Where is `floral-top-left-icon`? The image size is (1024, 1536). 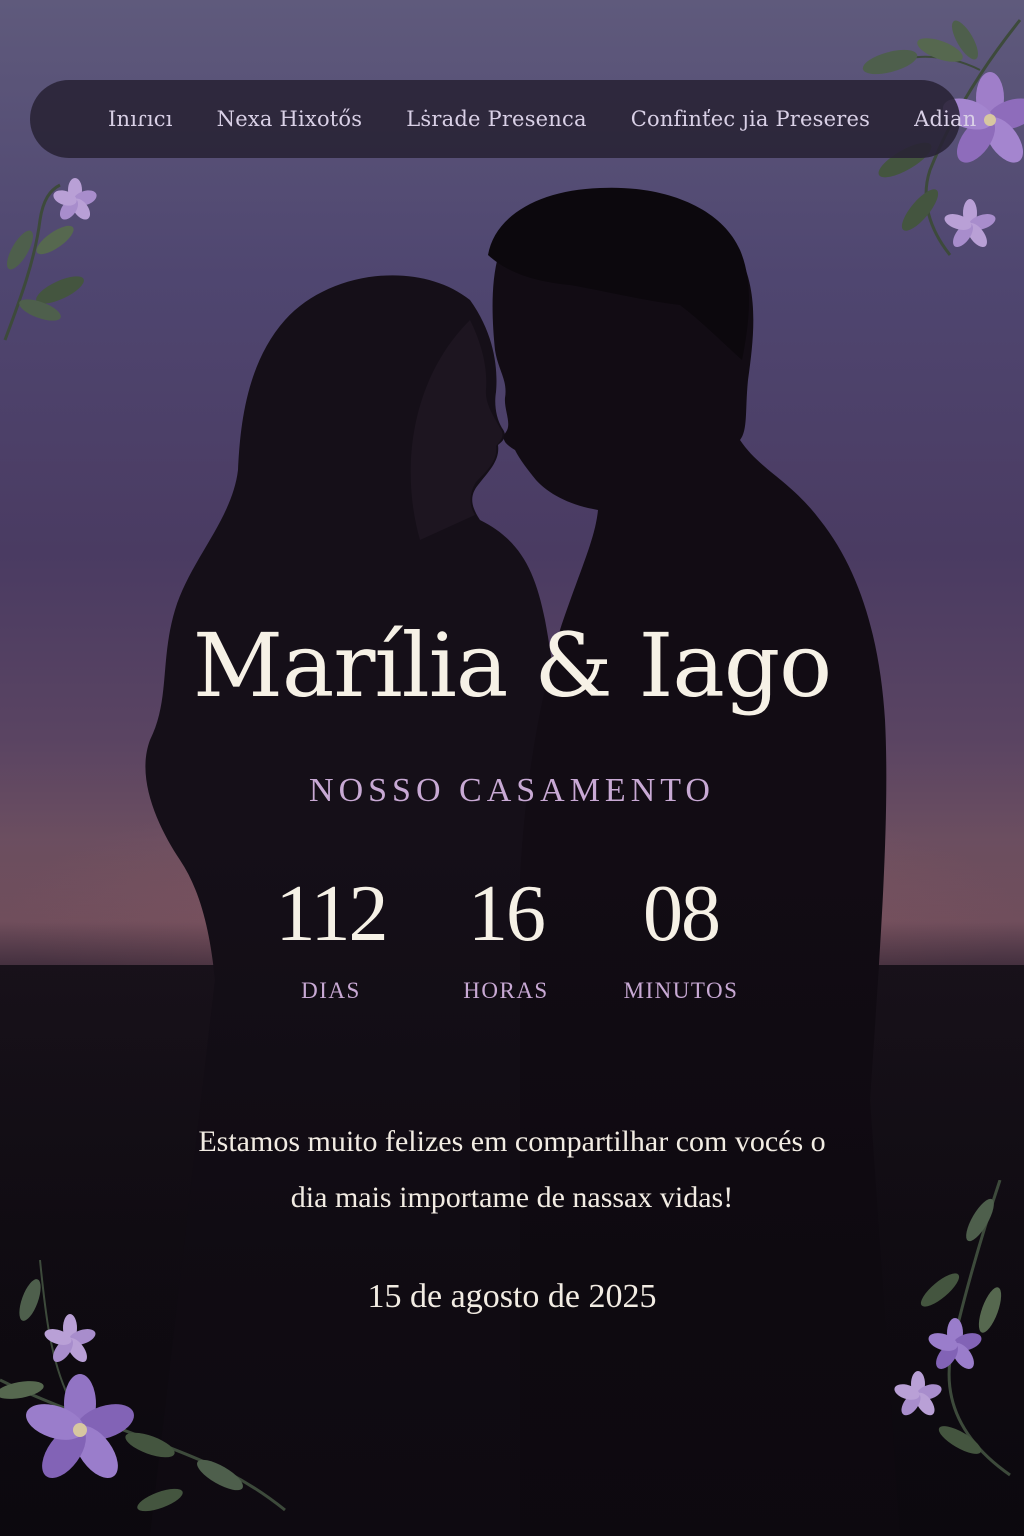
floral-top-left-icon is located at coordinates (50, 259).